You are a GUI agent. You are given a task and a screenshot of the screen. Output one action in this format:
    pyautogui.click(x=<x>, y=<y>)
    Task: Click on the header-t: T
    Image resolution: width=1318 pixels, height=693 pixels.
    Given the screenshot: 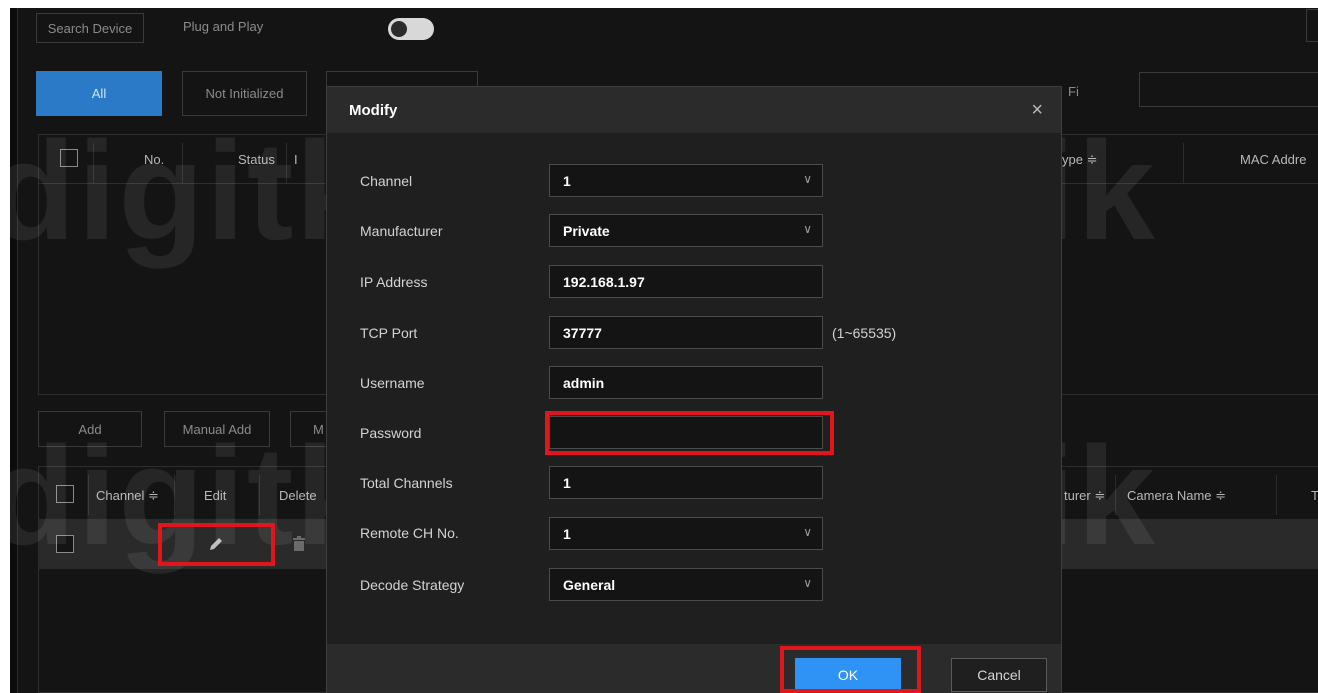 What is the action you would take?
    pyautogui.click(x=1314, y=495)
    